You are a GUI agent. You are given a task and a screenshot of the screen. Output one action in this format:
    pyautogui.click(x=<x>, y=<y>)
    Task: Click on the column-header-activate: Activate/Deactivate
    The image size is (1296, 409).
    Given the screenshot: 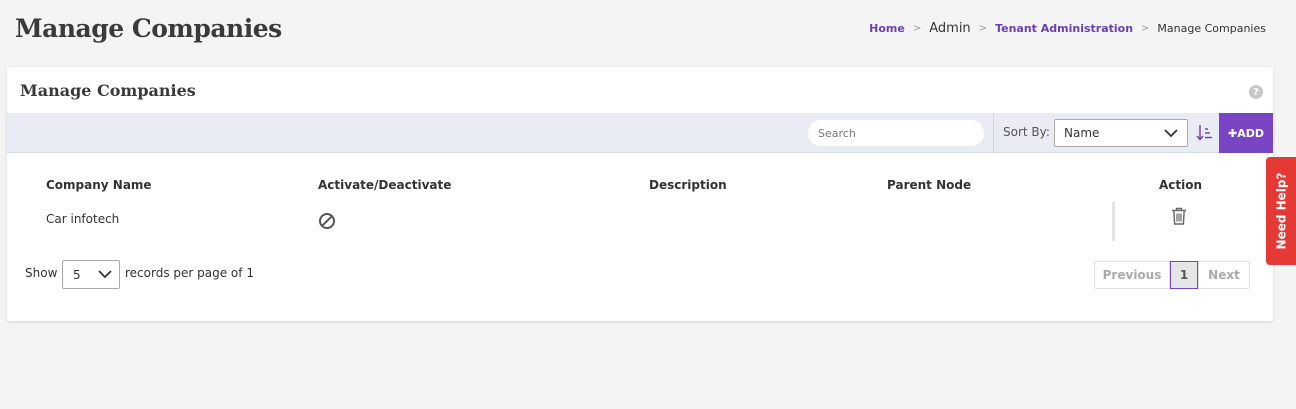 What is the action you would take?
    pyautogui.click(x=385, y=185)
    